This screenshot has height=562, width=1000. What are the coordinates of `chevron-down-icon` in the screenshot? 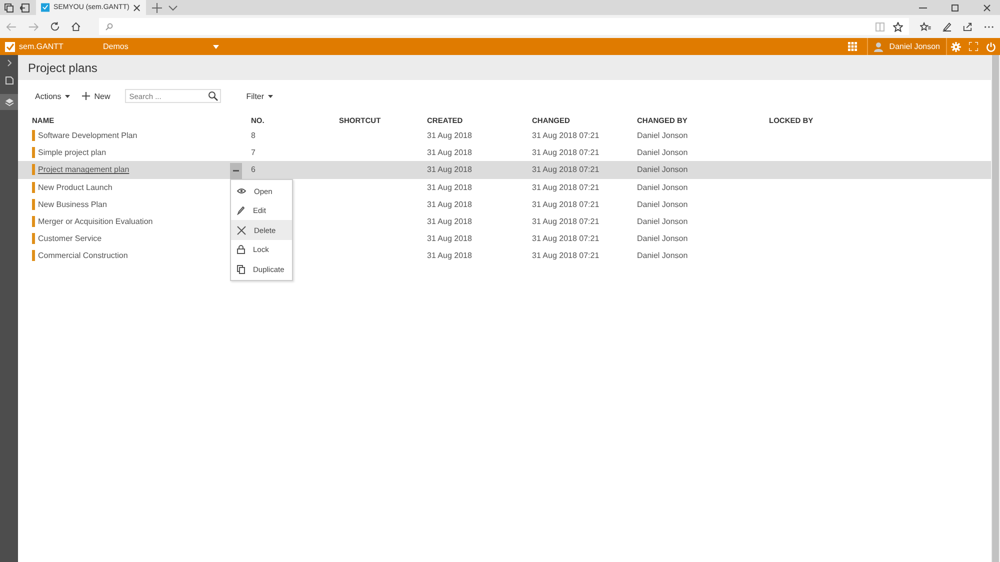 It's located at (173, 7).